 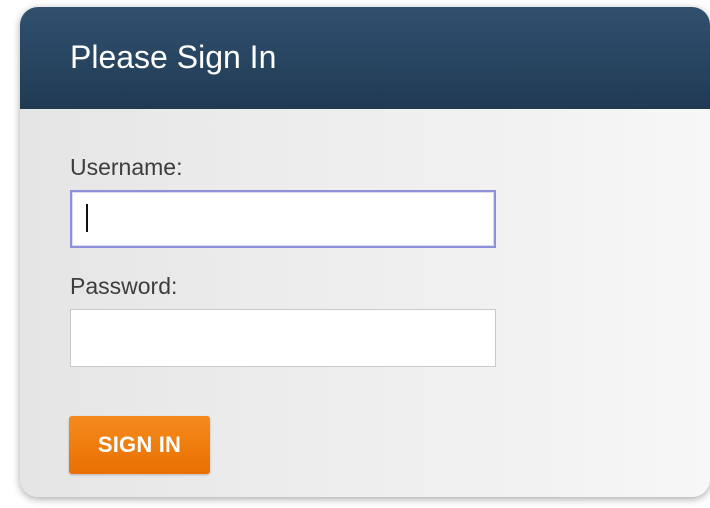 What do you see at coordinates (124, 286) in the screenshot?
I see `password-label: Password:` at bounding box center [124, 286].